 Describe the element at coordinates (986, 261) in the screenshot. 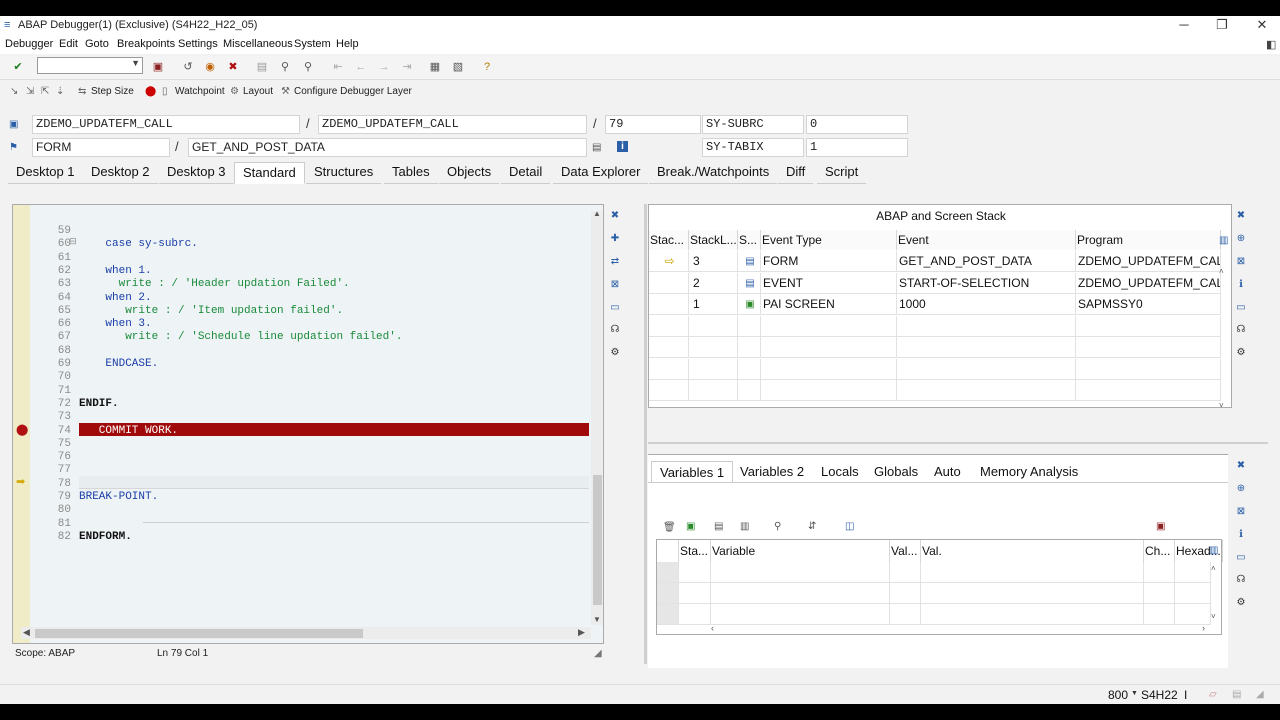

I see `stack-cell: GET_AND_POST_DATA` at that location.